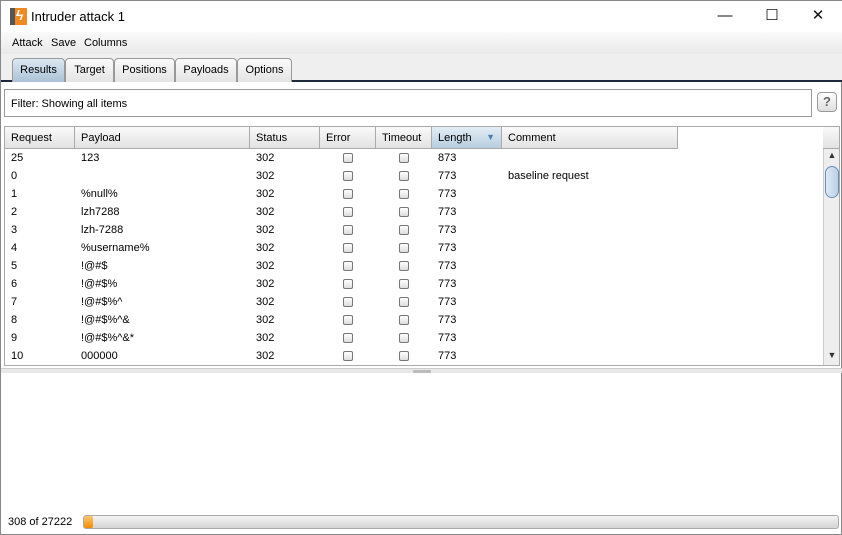 Image resolution: width=842 pixels, height=535 pixels. I want to click on menu-save: Save, so click(63, 43).